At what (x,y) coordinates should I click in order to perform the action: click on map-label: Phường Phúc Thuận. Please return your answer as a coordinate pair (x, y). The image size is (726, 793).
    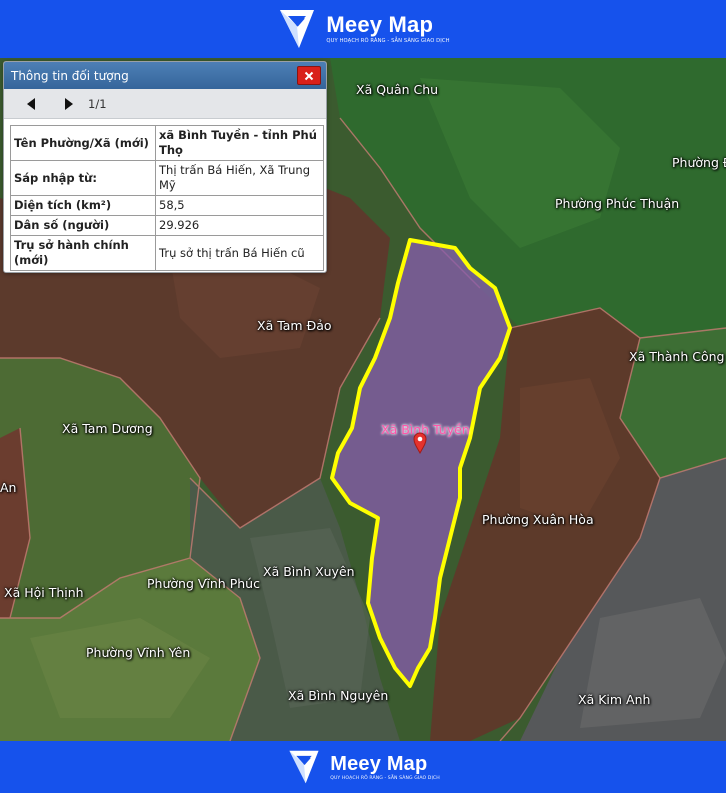
    Looking at the image, I should click on (617, 203).